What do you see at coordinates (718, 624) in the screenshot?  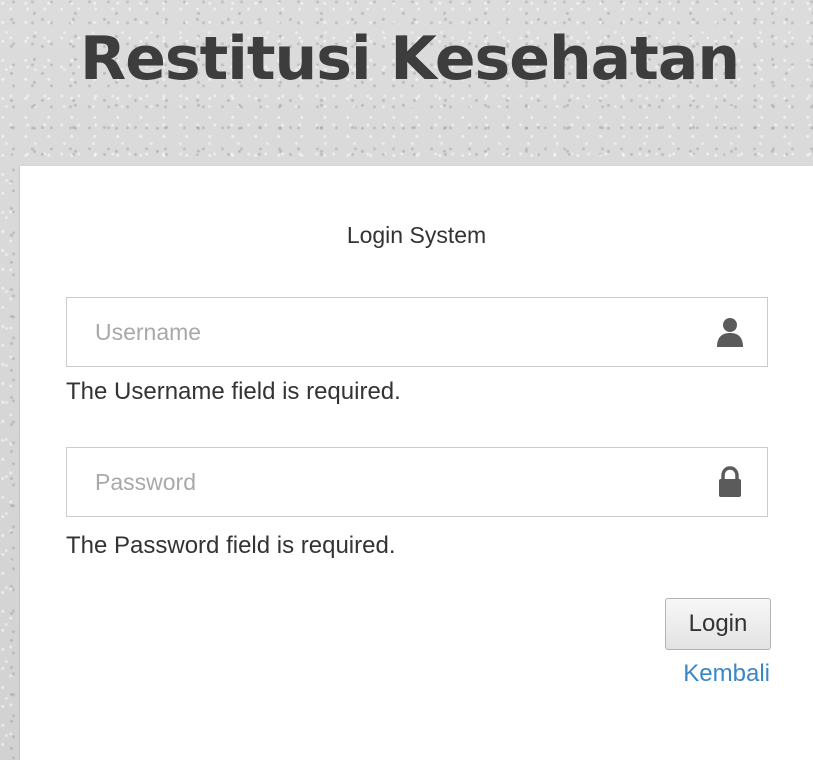 I see `login-button: Login` at bounding box center [718, 624].